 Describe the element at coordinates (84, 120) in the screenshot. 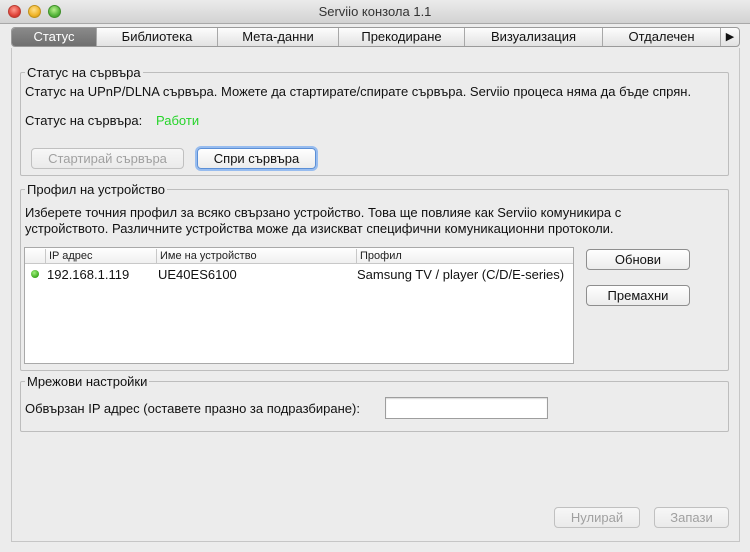

I see `server-status-label: Статус на сървъра:` at that location.